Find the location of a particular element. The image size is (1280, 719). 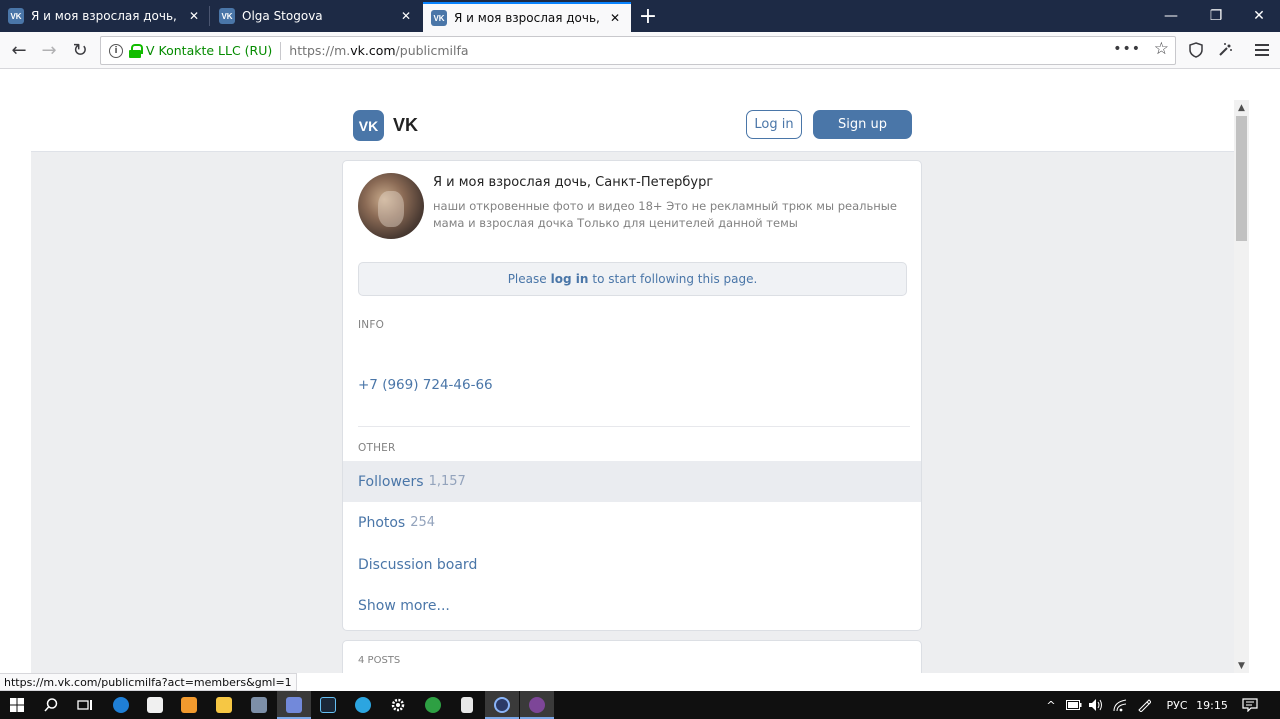

posts-card: 4 POSTS is located at coordinates (632, 656).